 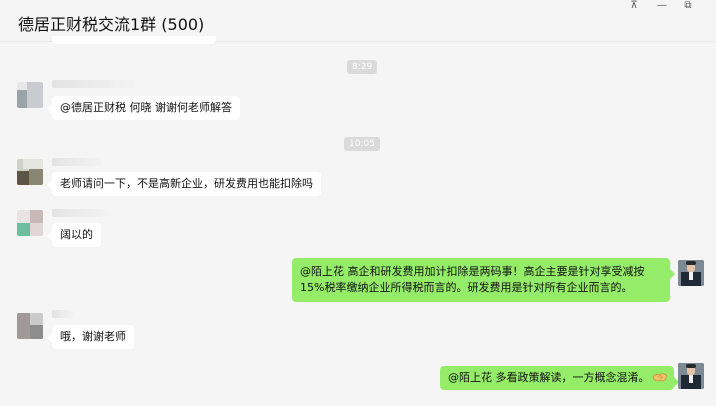 What do you see at coordinates (688, 7) in the screenshot?
I see `maximize-button: ⧉` at bounding box center [688, 7].